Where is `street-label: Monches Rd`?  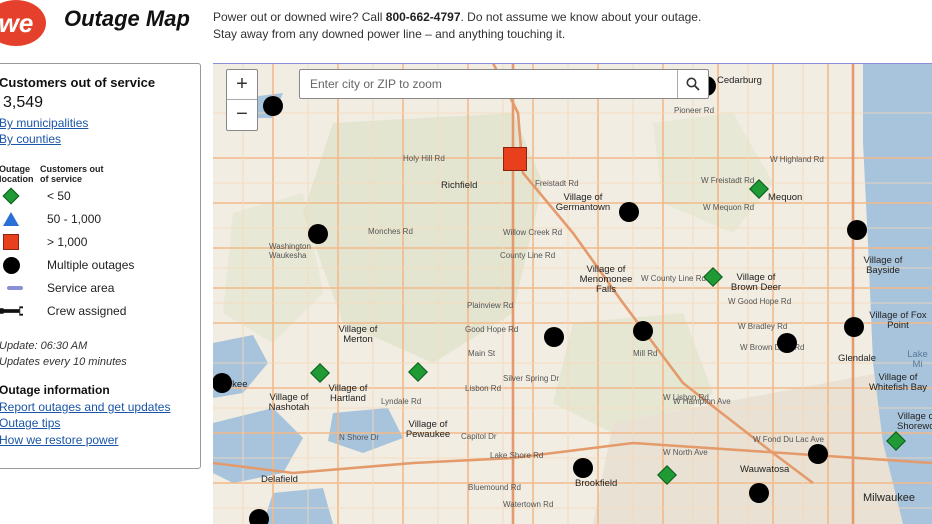 street-label: Monches Rd is located at coordinates (390, 231).